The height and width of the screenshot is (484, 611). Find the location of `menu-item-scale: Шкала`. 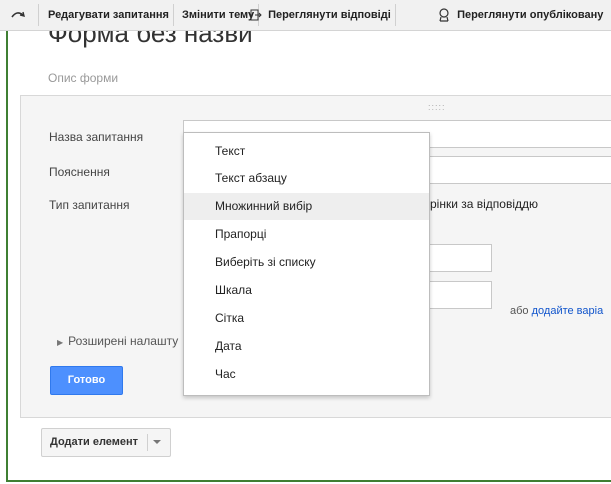

menu-item-scale: Шкала is located at coordinates (306, 290).